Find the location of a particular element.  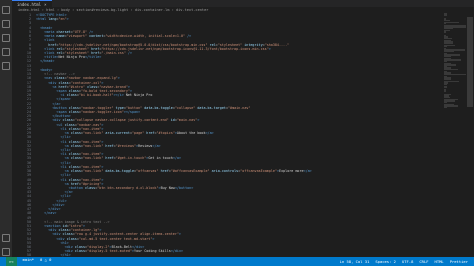

minimap is located at coordinates (455, 135).